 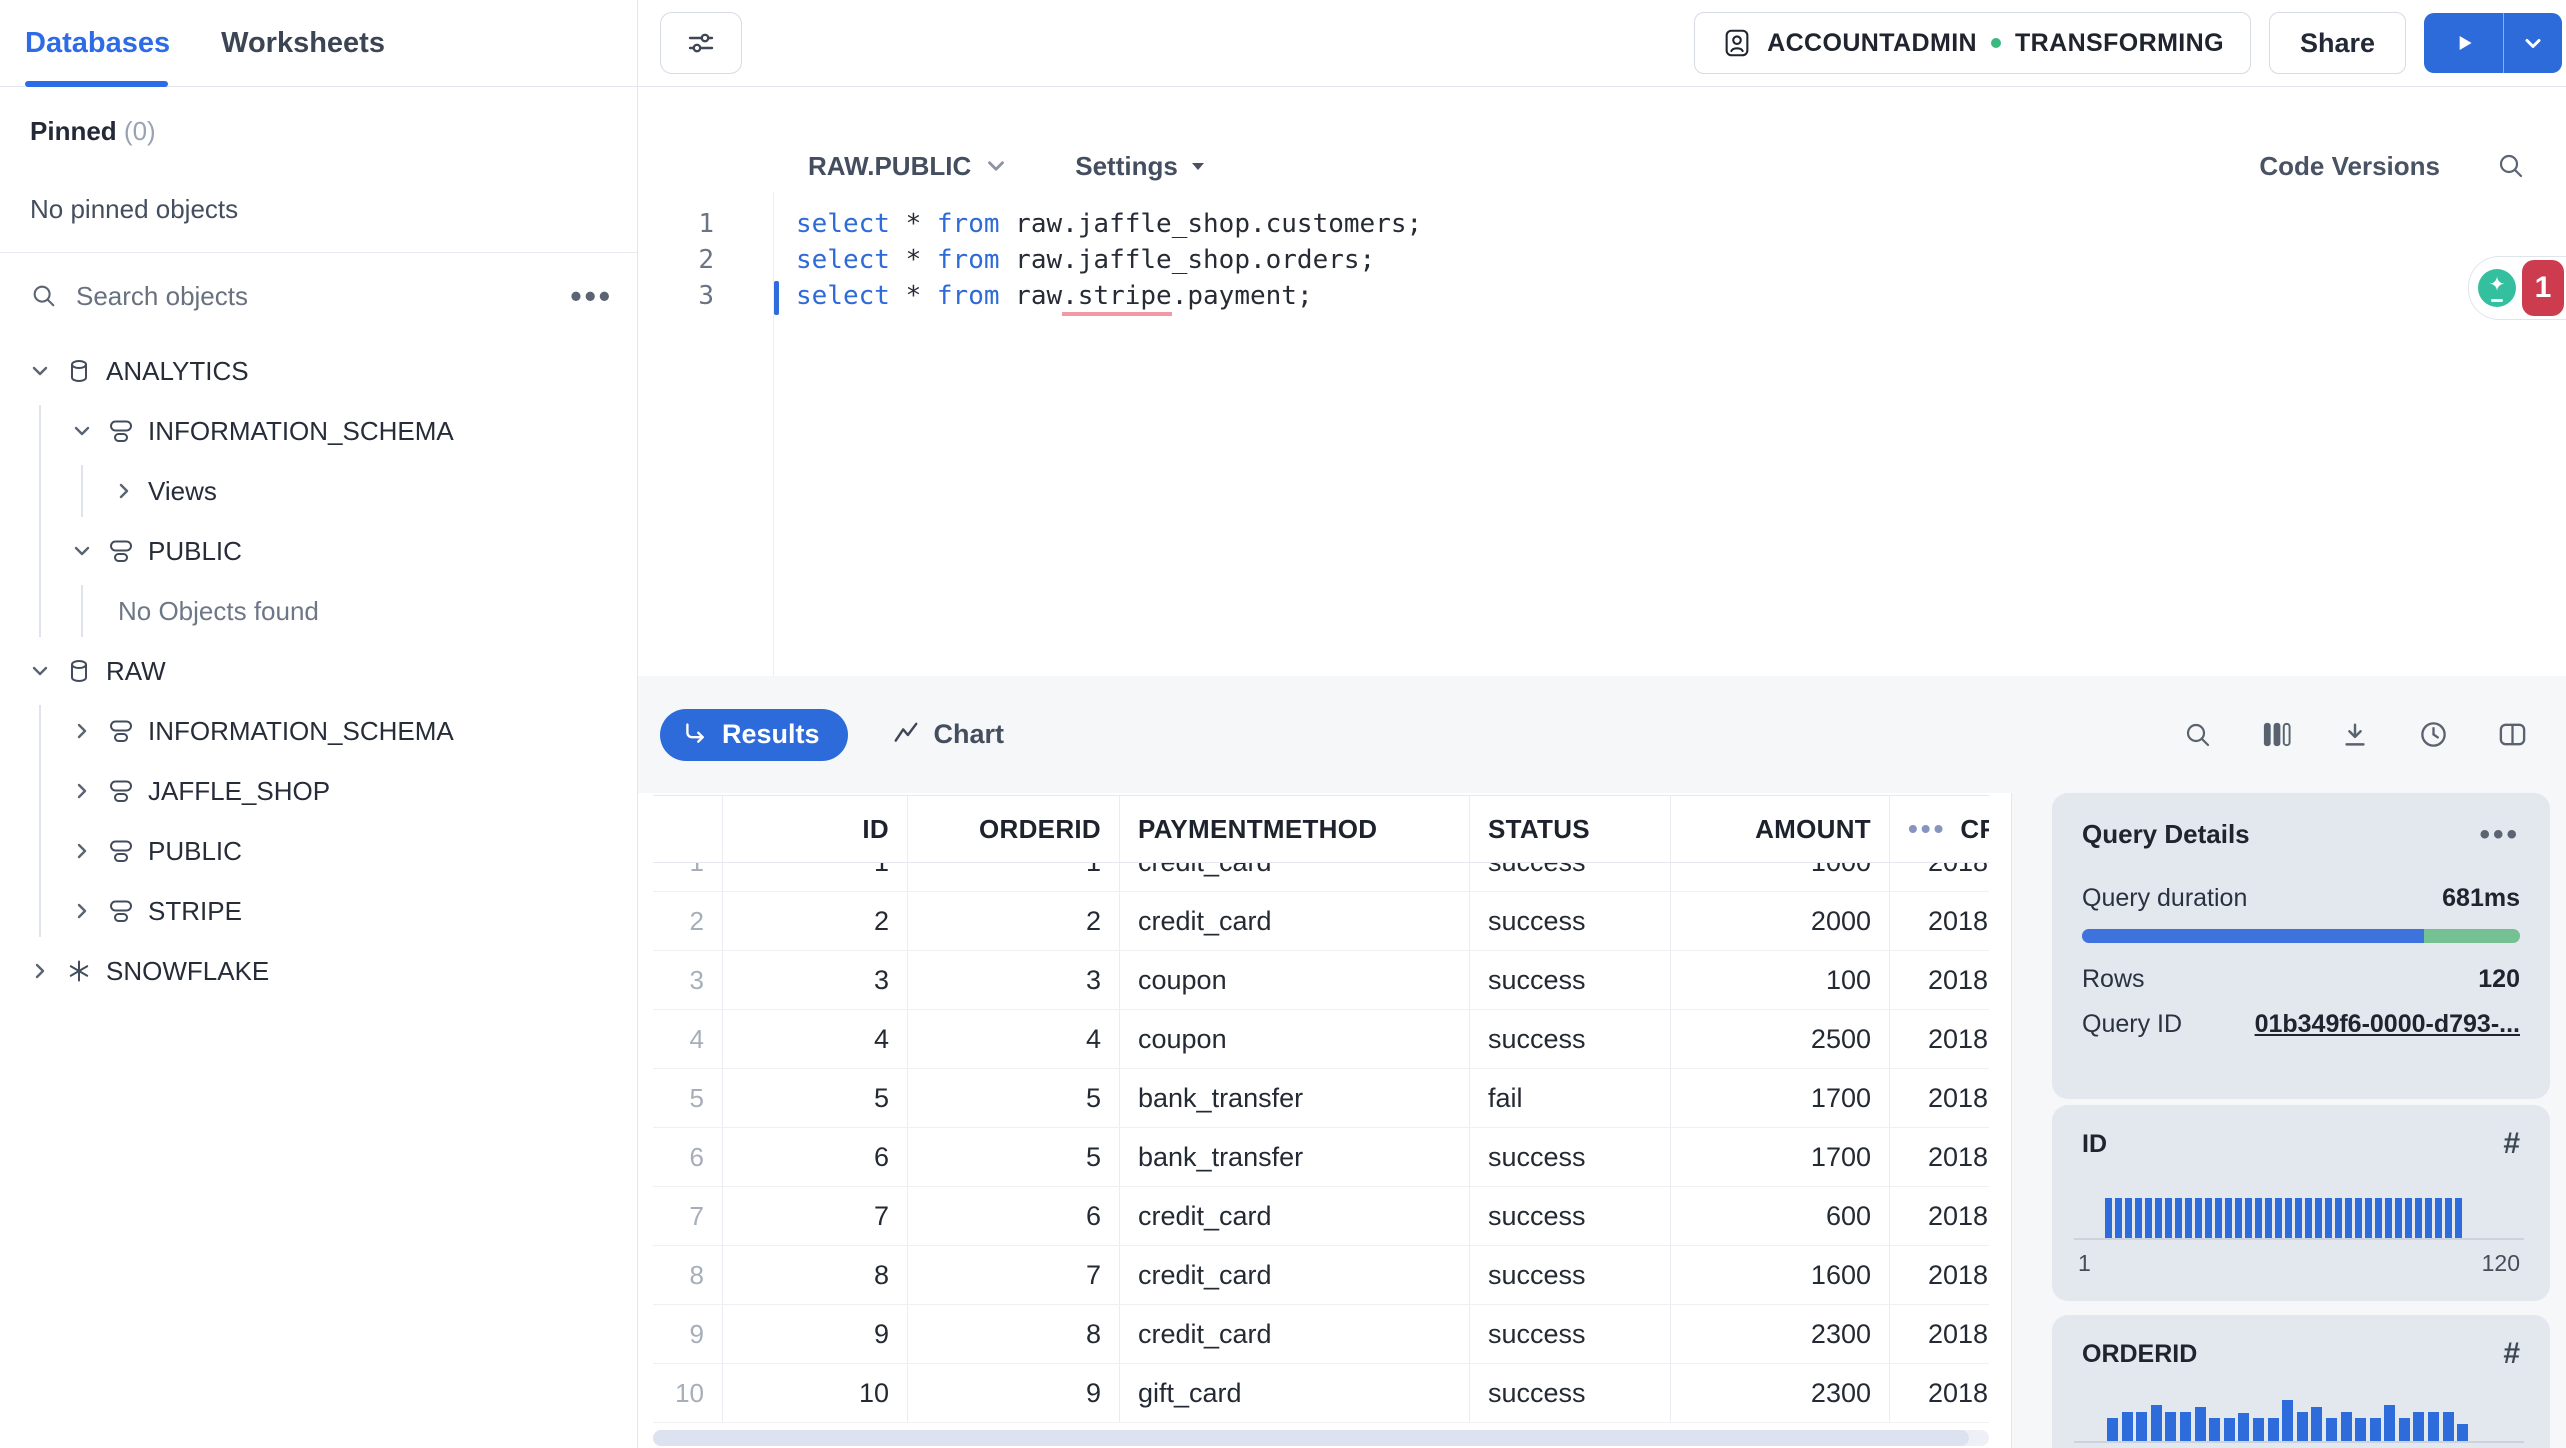 I want to click on cell-orderid: 5, so click(x=1014, y=1098).